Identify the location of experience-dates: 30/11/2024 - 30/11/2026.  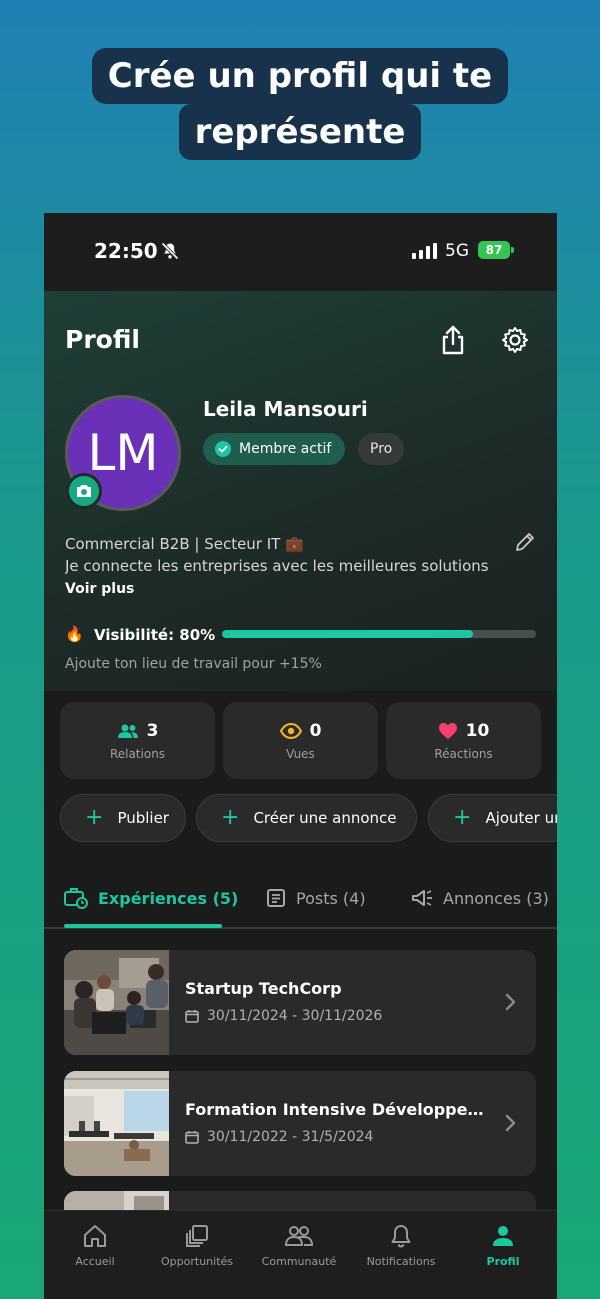
(283, 1016).